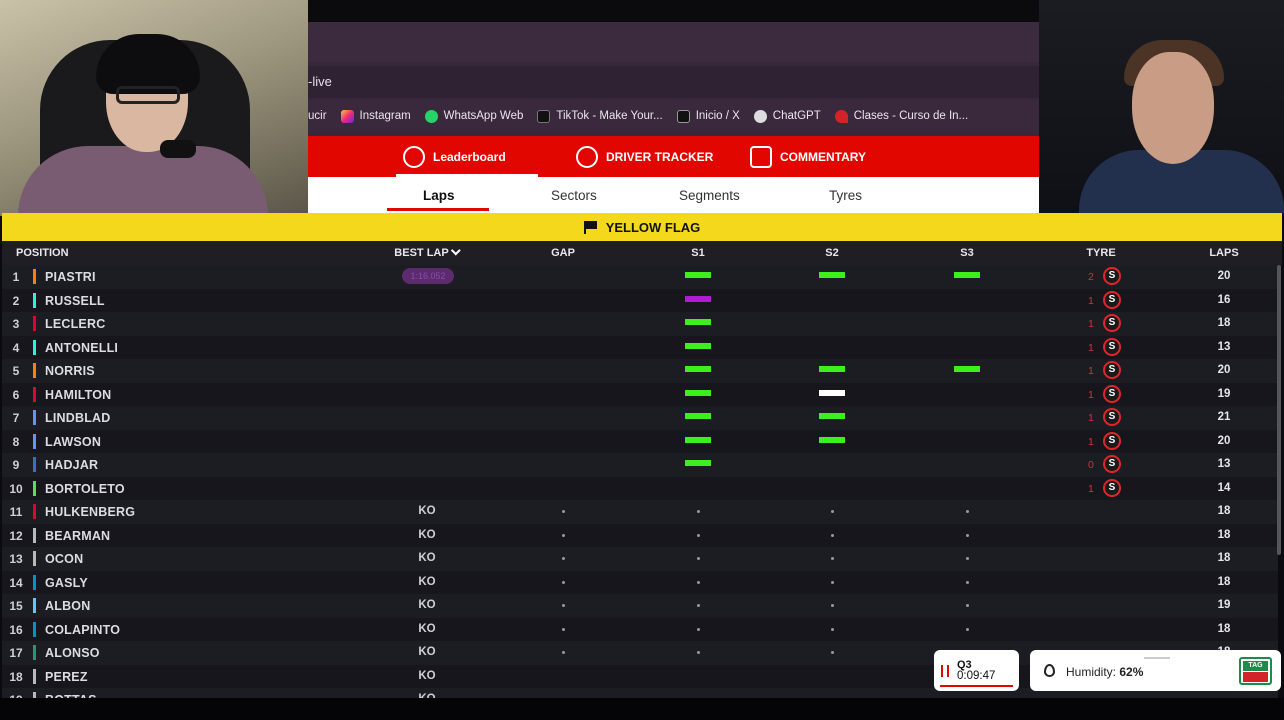 The width and height of the screenshot is (1284, 720). I want to click on row-driver-name: HULKENBERG, so click(90, 512).